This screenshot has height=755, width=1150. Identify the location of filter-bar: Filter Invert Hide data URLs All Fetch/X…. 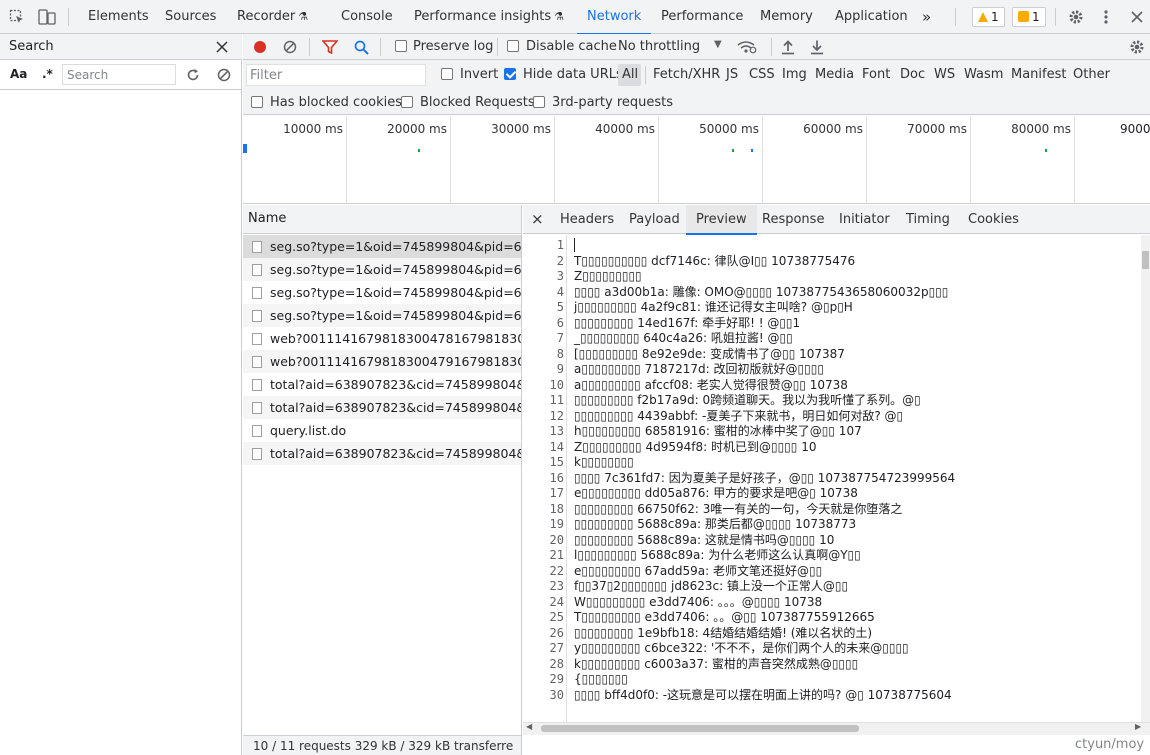
(696, 75).